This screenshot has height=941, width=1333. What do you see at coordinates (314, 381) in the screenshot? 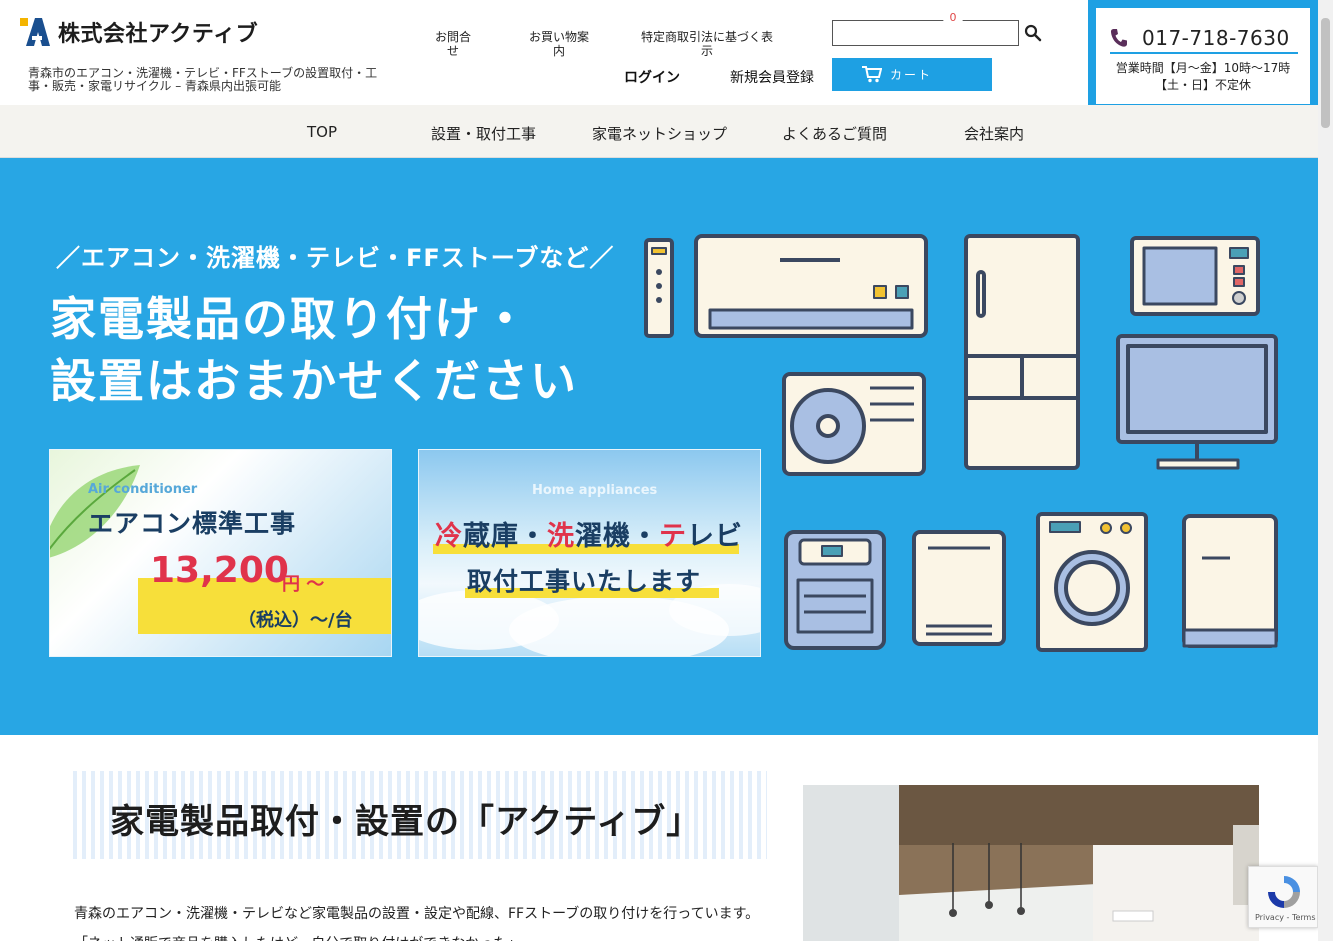
I see `hero-title-line2: 設置はおまかせください` at bounding box center [314, 381].